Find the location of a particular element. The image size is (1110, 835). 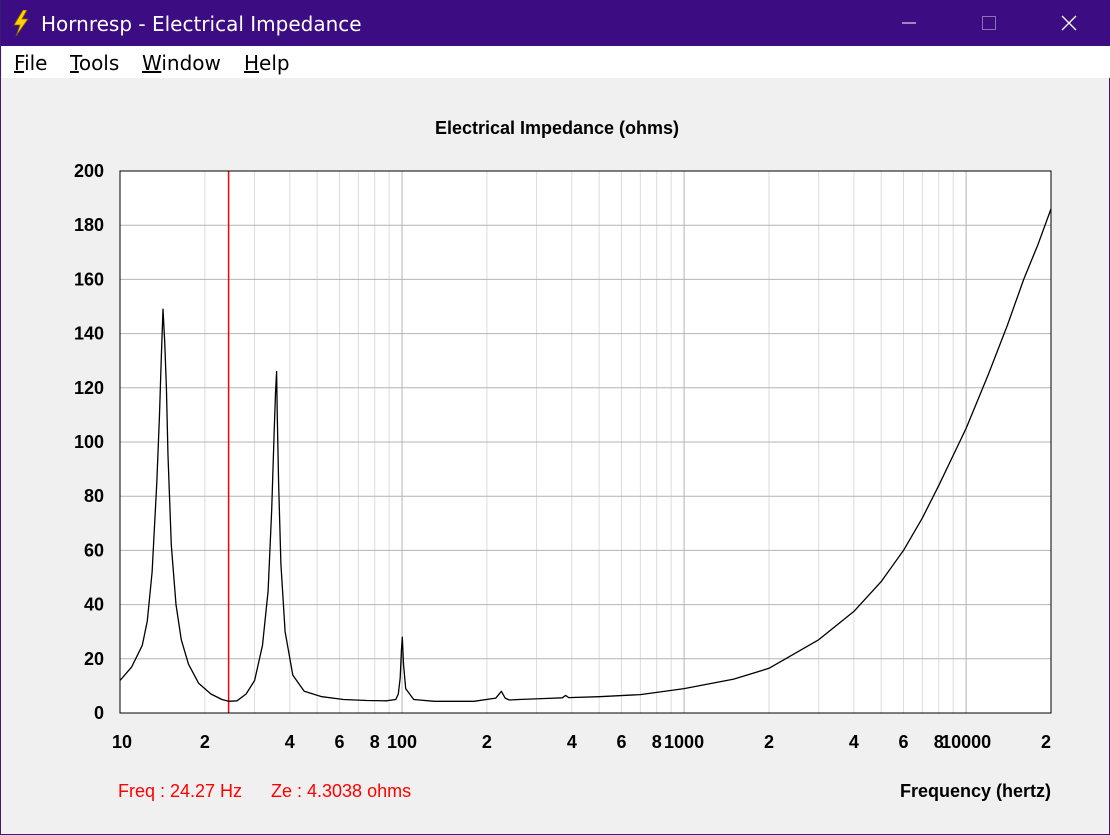

menu-bar: File Tools Window Help is located at coordinates (556, 62).